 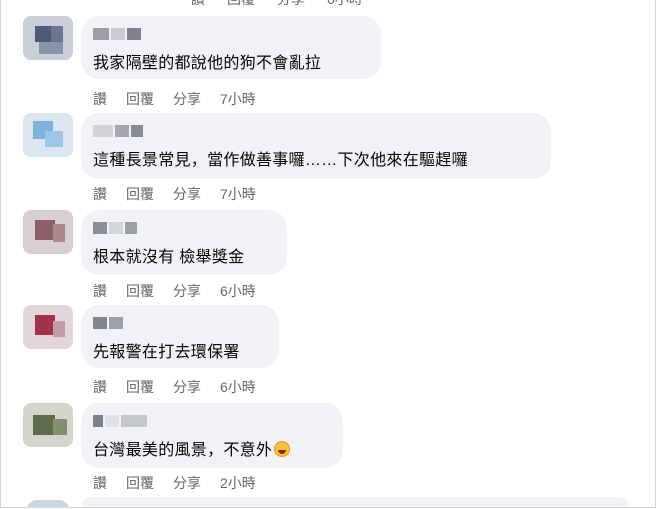 I want to click on comment-bubble: 先報警在打去環保署, so click(x=180, y=336).